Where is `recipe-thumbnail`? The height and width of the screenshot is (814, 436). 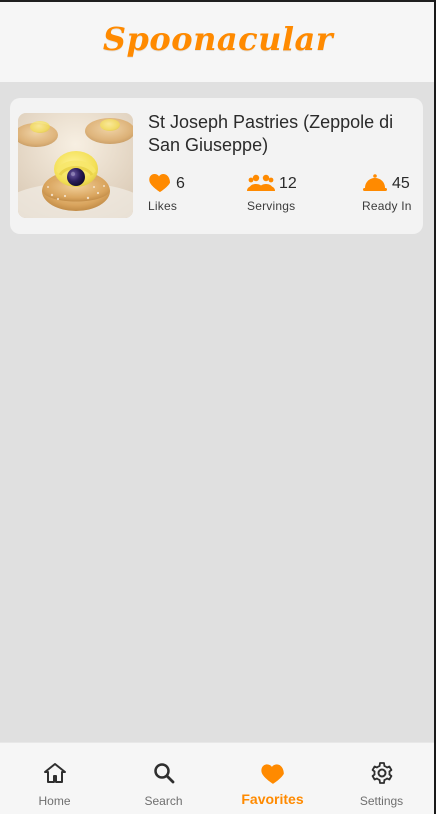 recipe-thumbnail is located at coordinates (75, 165).